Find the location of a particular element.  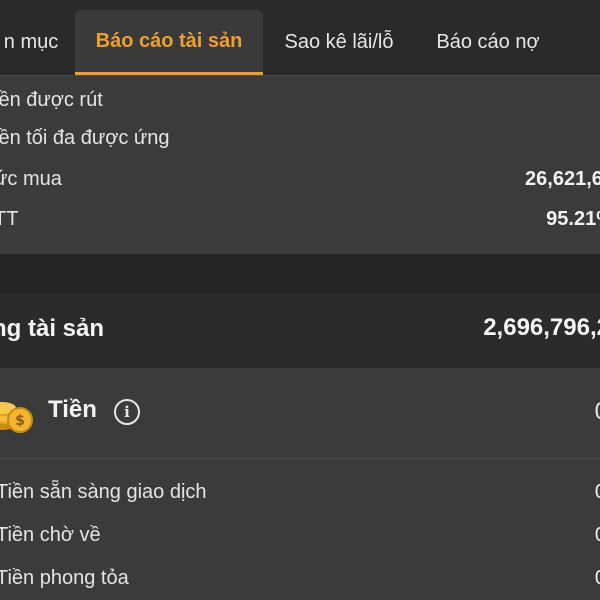

row-label: TT is located at coordinates (9, 218).